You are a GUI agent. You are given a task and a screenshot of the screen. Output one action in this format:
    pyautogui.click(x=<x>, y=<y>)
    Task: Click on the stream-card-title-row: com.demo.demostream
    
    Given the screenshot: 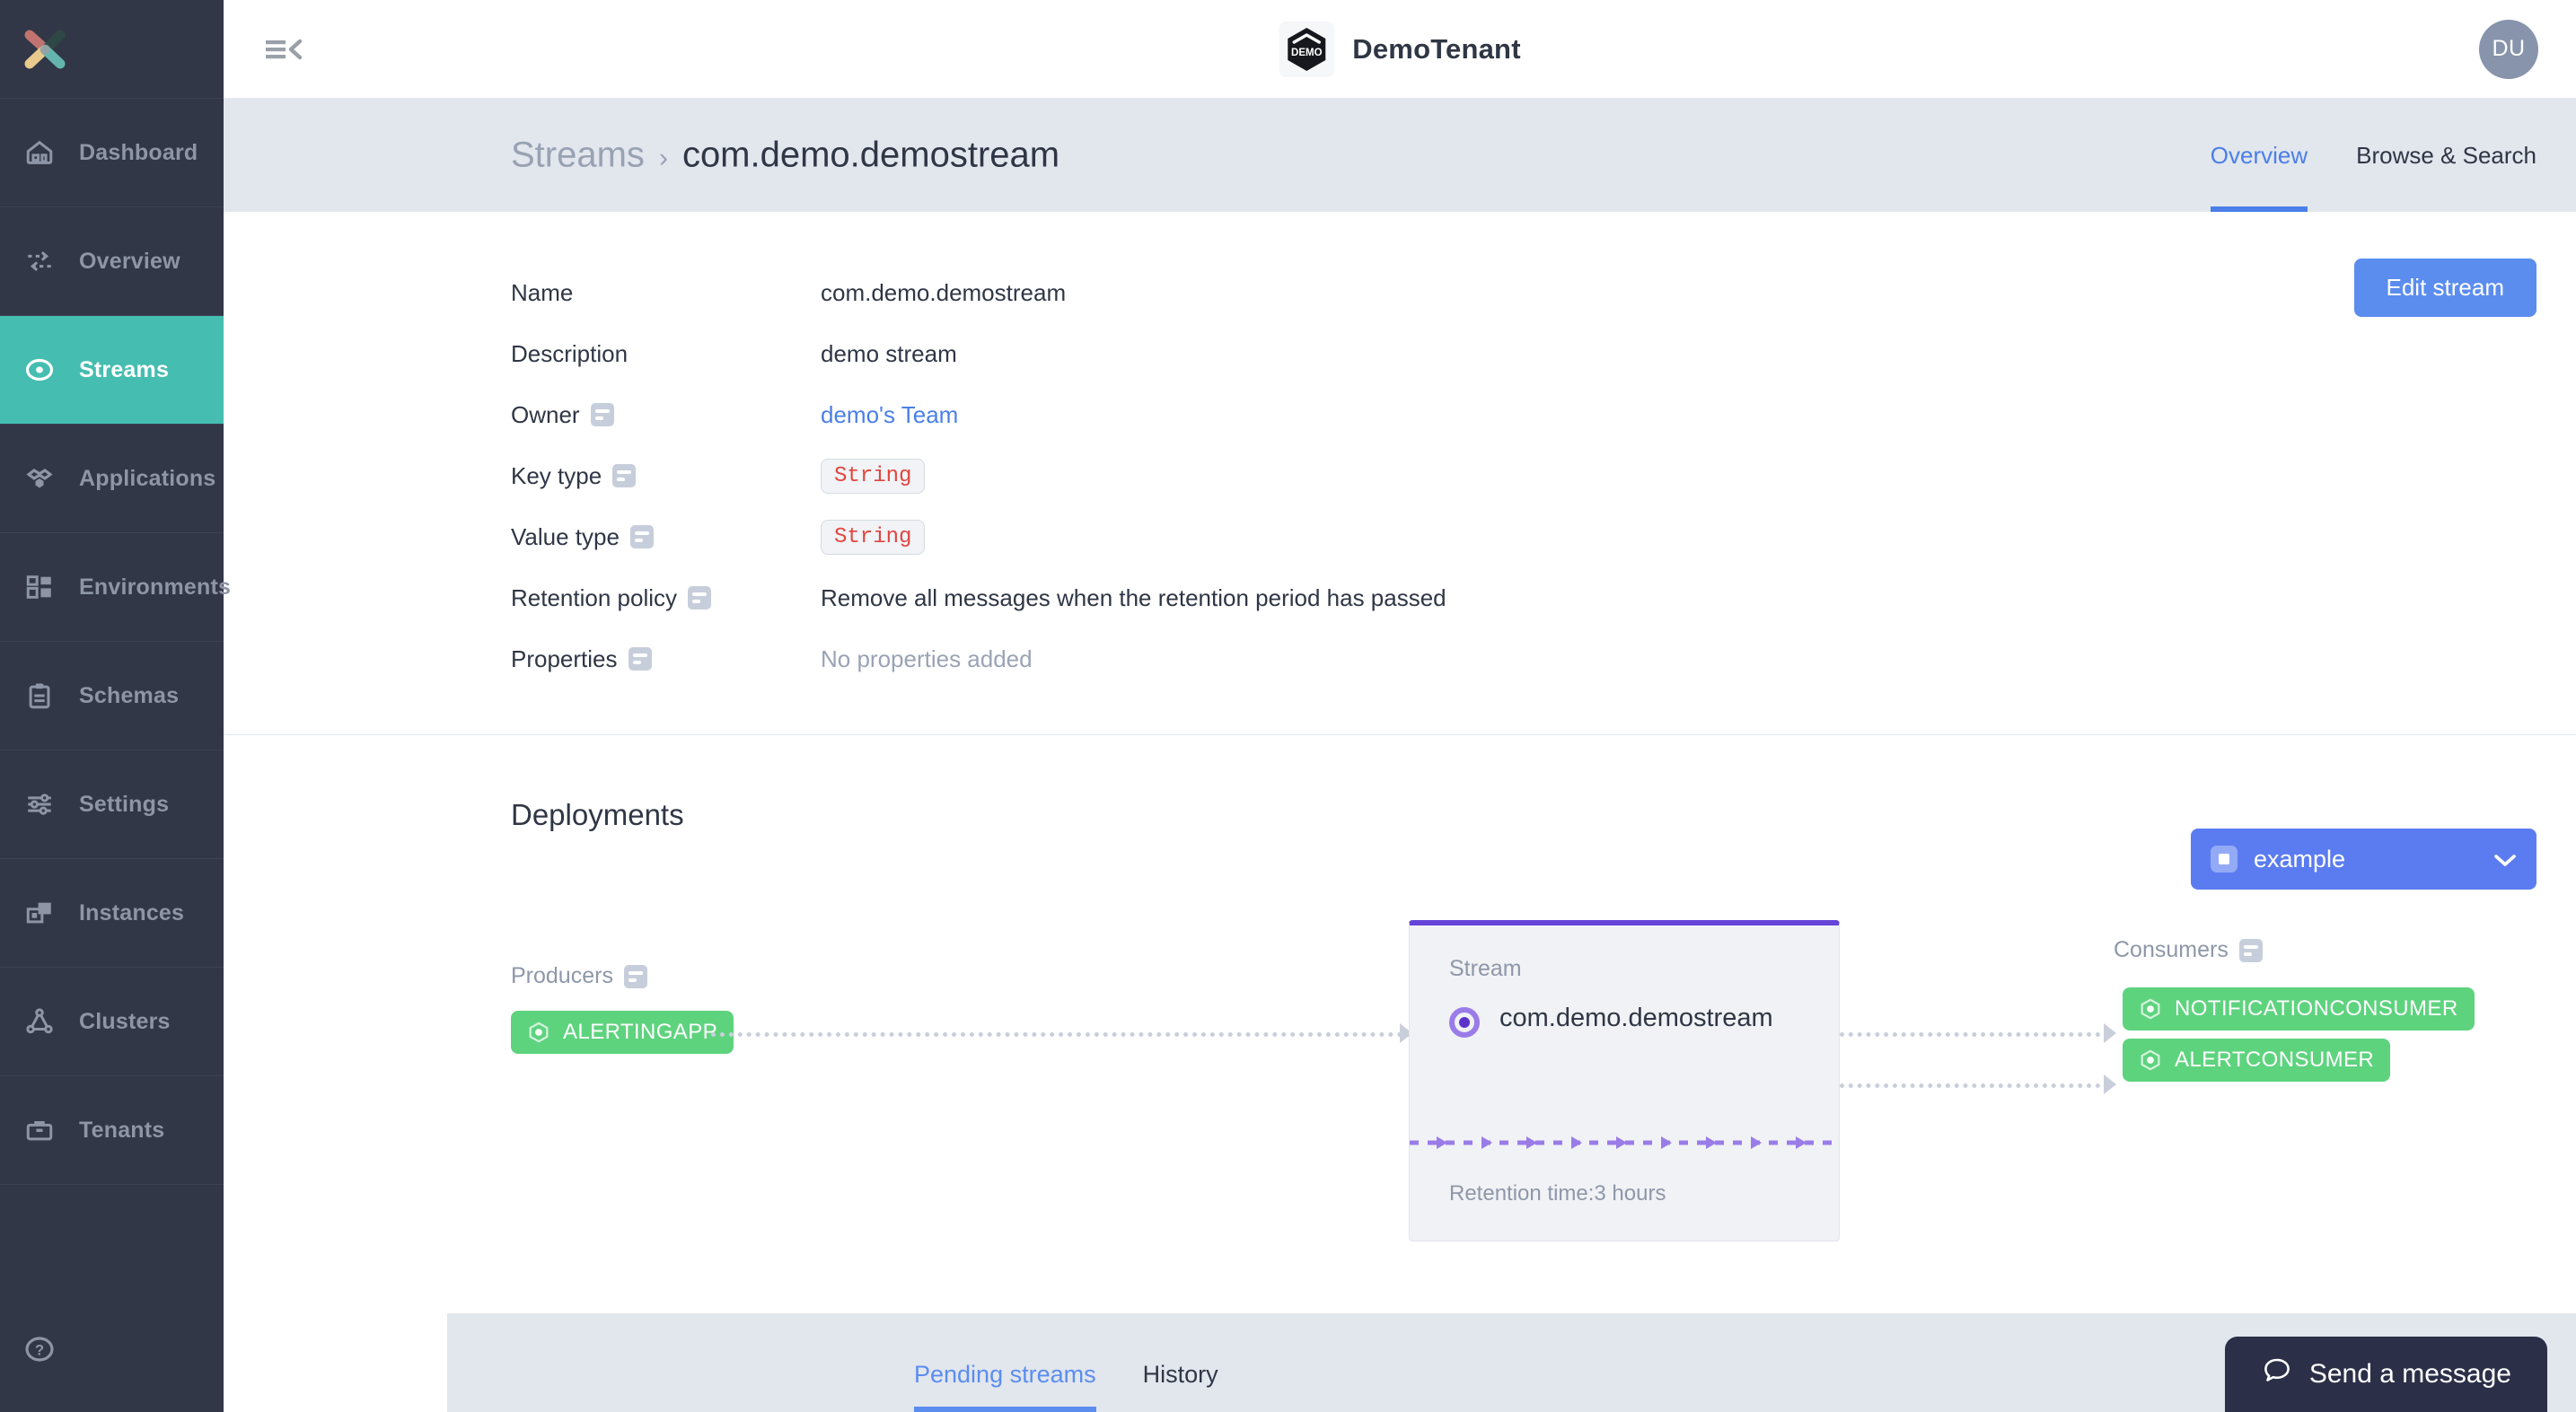 What is the action you would take?
    pyautogui.click(x=1626, y=1020)
    